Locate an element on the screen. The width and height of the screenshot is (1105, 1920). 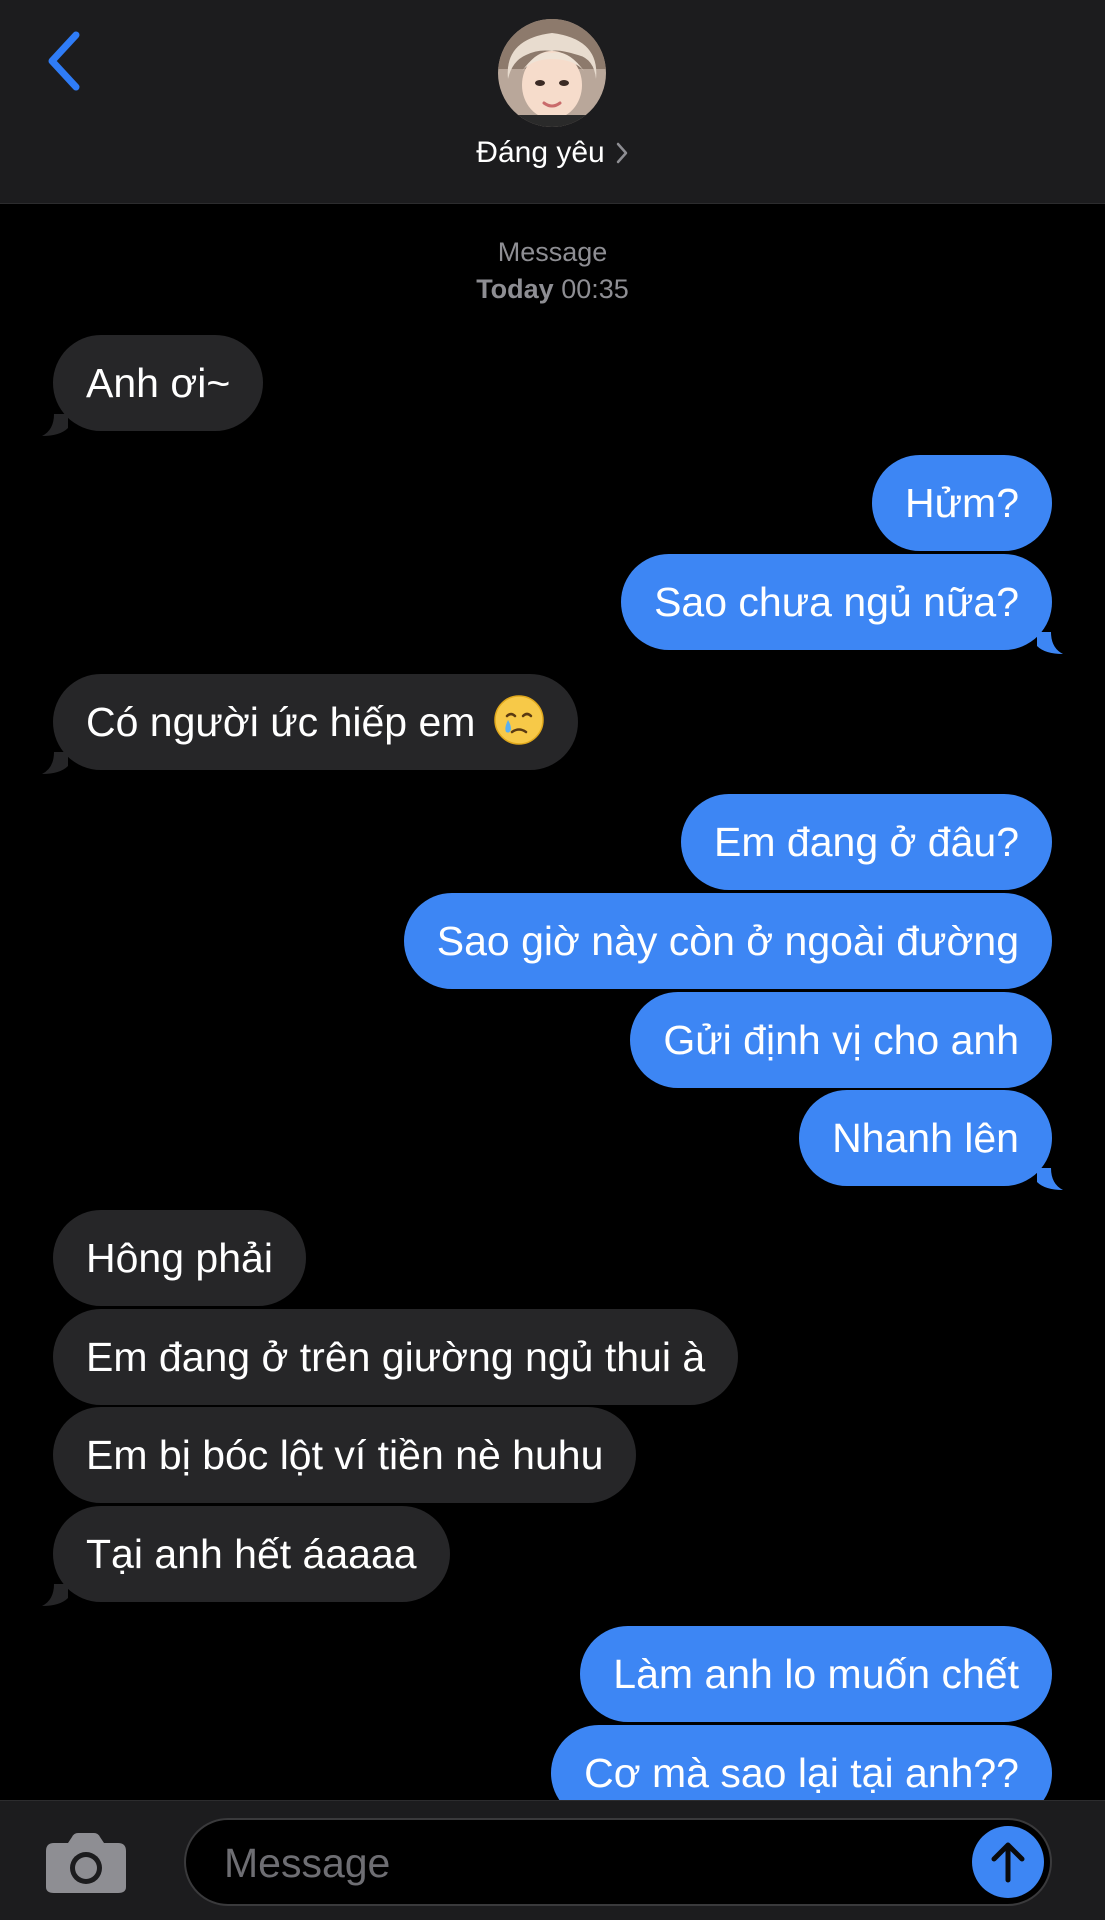
outgoing-message-bubble: Sao chưa ngủ nữa? is located at coordinates (836, 602).